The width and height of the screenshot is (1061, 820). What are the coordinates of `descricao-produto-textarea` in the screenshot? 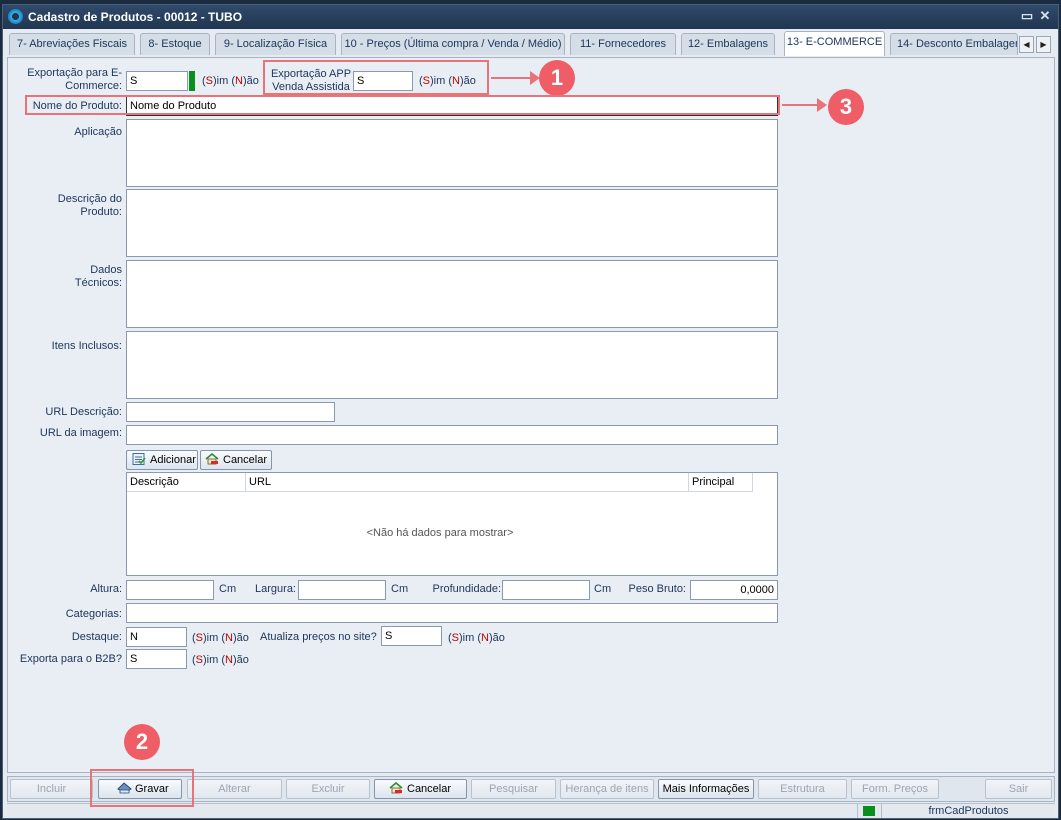 It's located at (452, 223).